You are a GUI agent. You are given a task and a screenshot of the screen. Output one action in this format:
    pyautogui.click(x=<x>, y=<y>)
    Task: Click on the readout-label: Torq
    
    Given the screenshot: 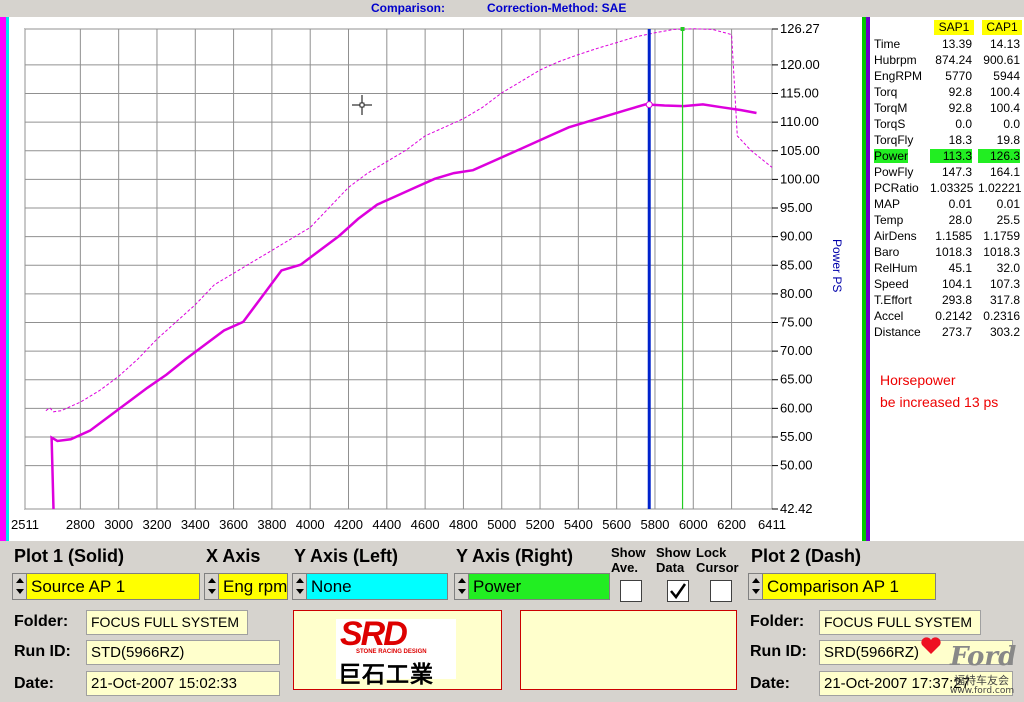 What is the action you would take?
    pyautogui.click(x=886, y=92)
    